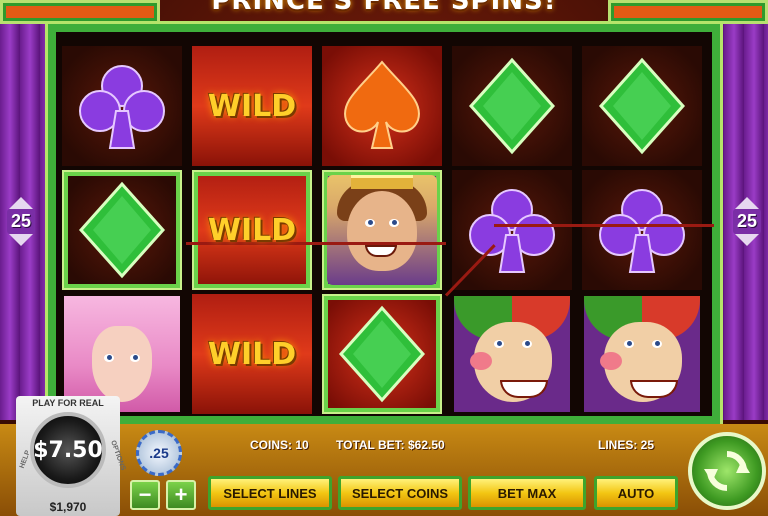 The height and width of the screenshot is (516, 768). I want to click on total-bet-readout: TOTAL BET: $62.50, so click(390, 445).